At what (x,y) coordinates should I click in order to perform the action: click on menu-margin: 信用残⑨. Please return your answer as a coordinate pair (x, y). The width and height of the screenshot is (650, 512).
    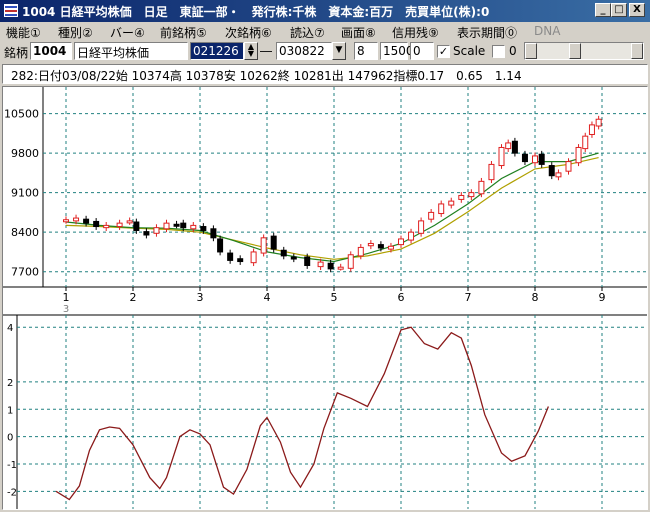
    Looking at the image, I should click on (415, 32).